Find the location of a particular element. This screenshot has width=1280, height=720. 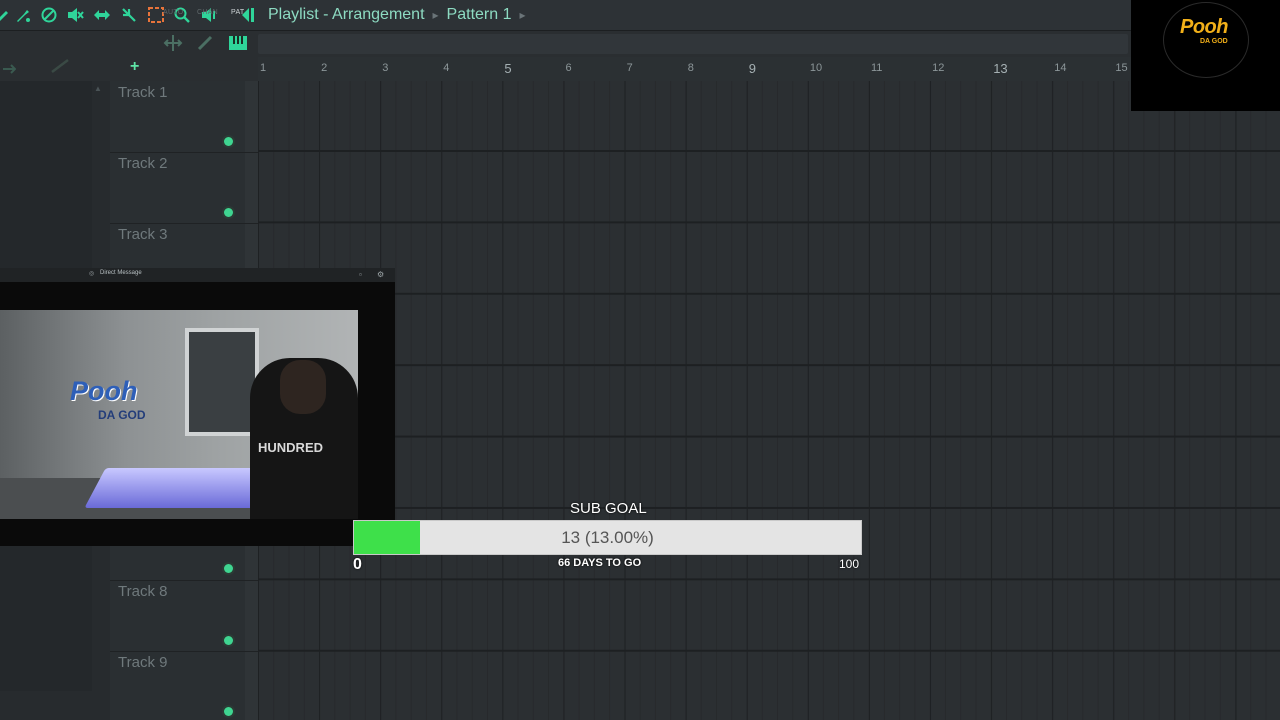

ruler-bar-14: 14 is located at coordinates (1060, 68).